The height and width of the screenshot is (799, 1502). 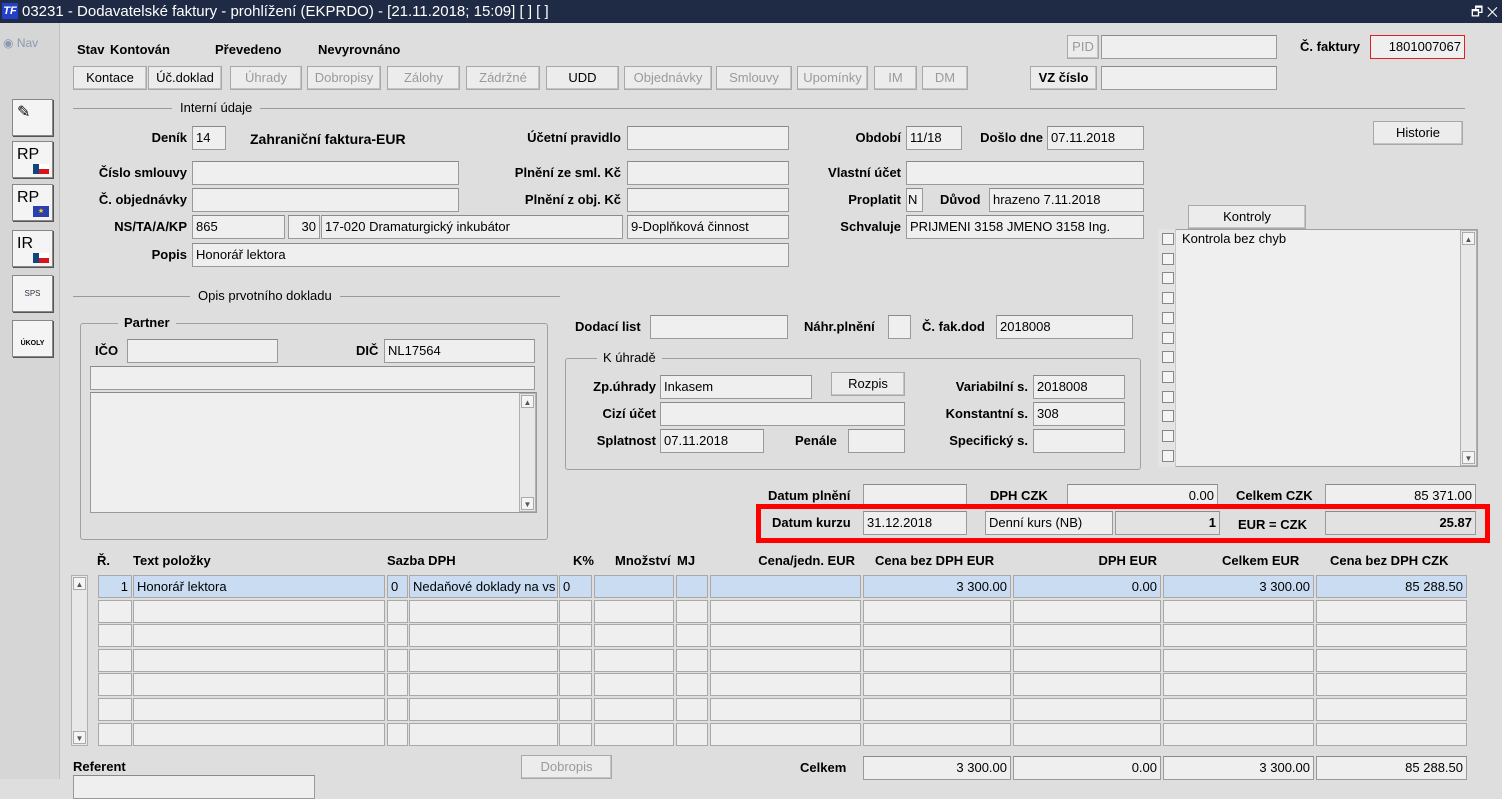 I want to click on fak-dod-field: 2018008, so click(x=1064, y=327).